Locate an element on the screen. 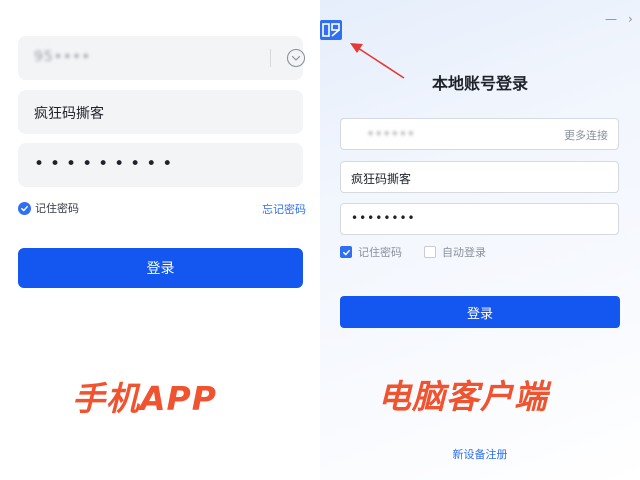  forgot-password-link: 忘记密码 is located at coordinates (284, 209).